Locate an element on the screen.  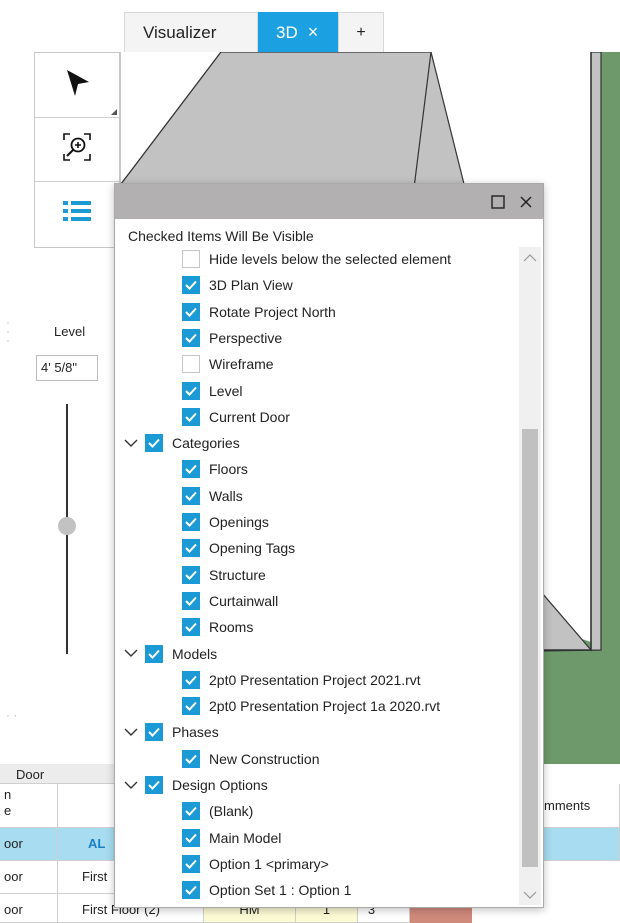
tree-item-label: Wireframe is located at coordinates (241, 364).